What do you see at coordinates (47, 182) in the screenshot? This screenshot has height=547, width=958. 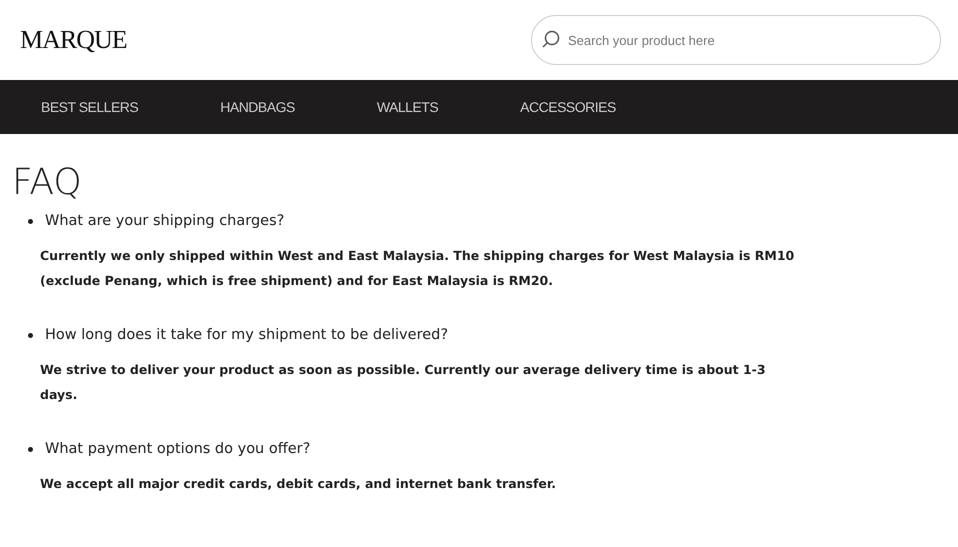 I see `page-title: FAQ` at bounding box center [47, 182].